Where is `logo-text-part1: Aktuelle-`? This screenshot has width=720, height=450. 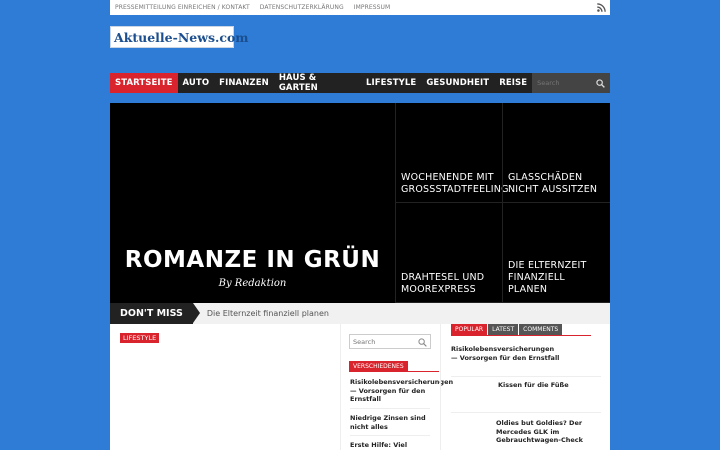
logo-text-part1: Aktuelle- is located at coordinates (146, 37).